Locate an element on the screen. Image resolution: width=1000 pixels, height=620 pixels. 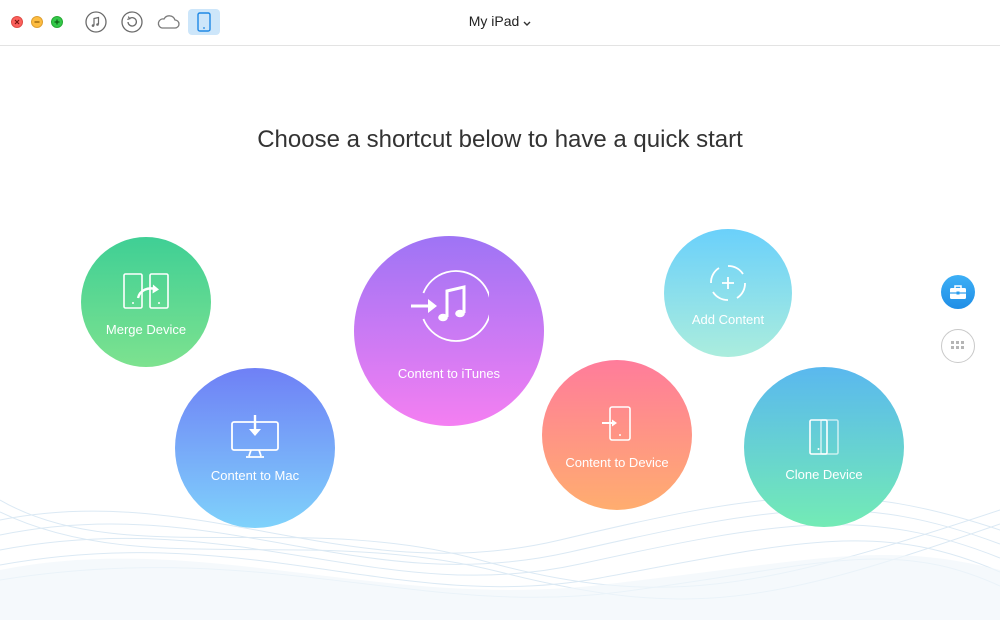
content-to-mac-label: Content to Mac is located at coordinates (255, 475).